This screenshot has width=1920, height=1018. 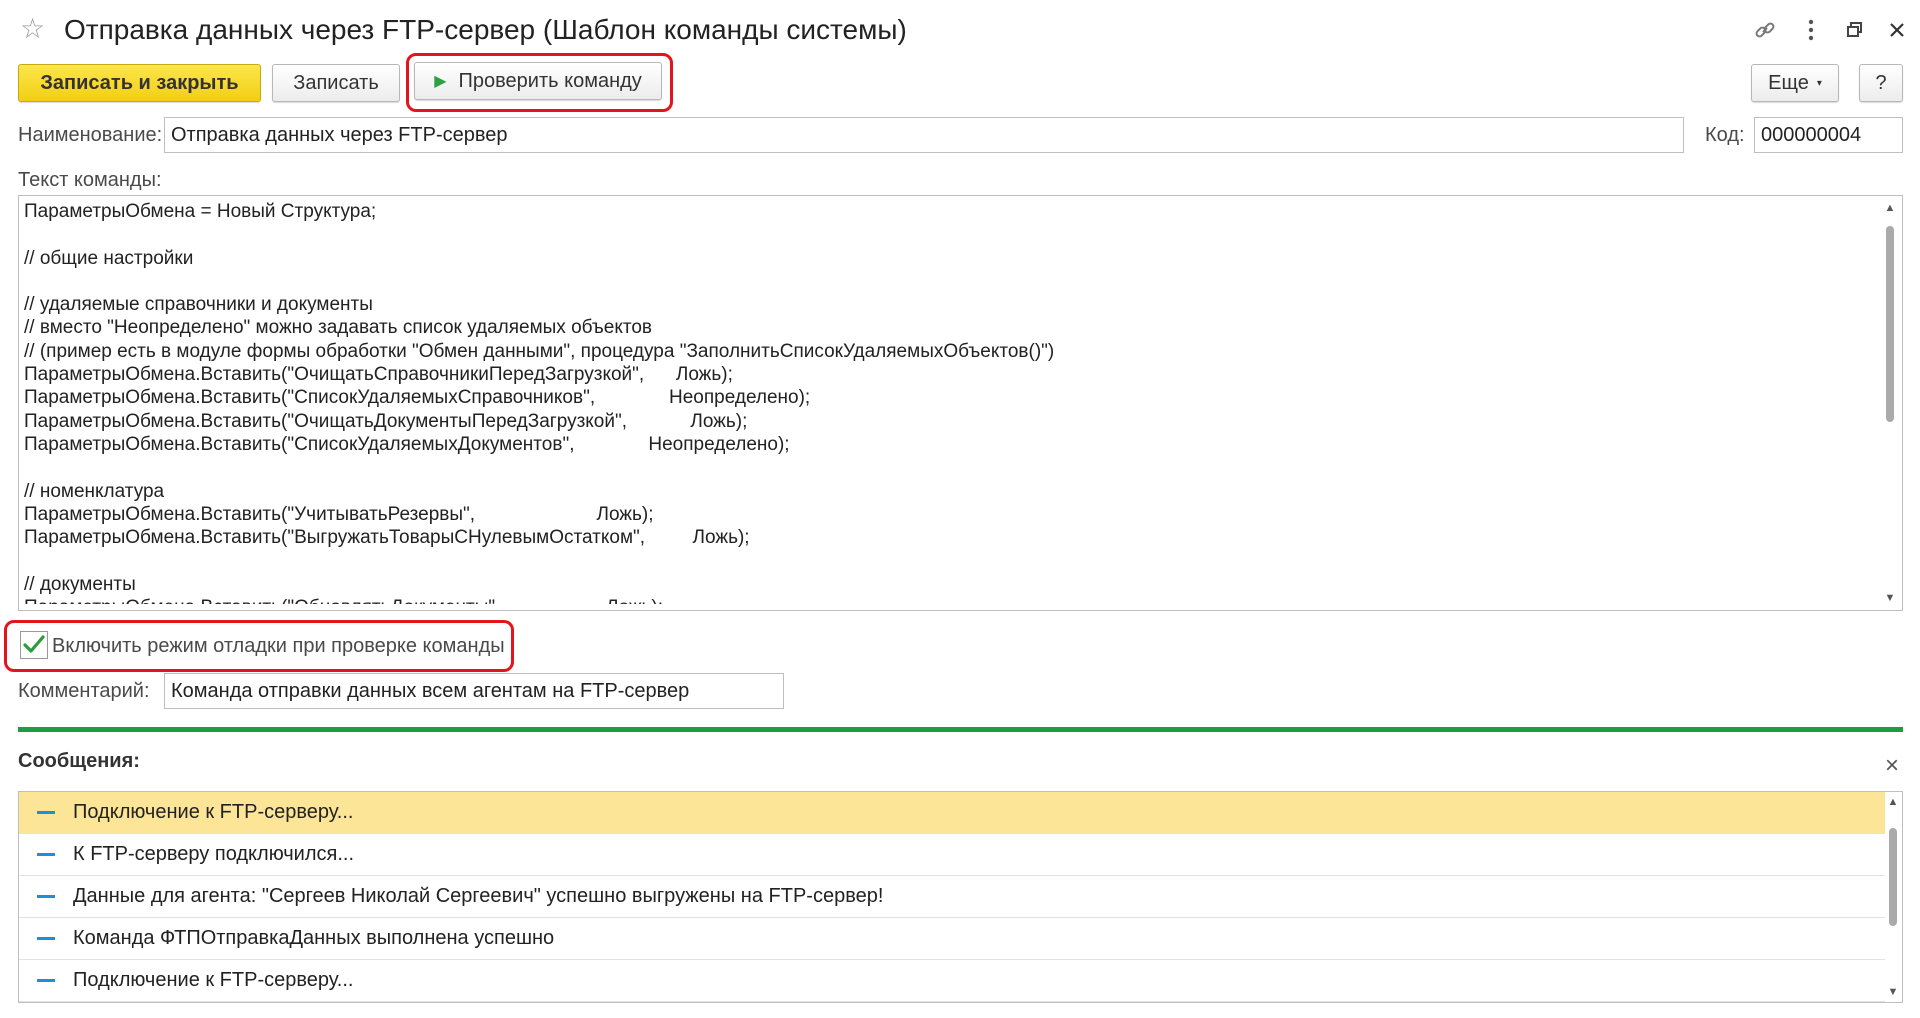 I want to click on code-line: // общие настройки, so click(x=944, y=258).